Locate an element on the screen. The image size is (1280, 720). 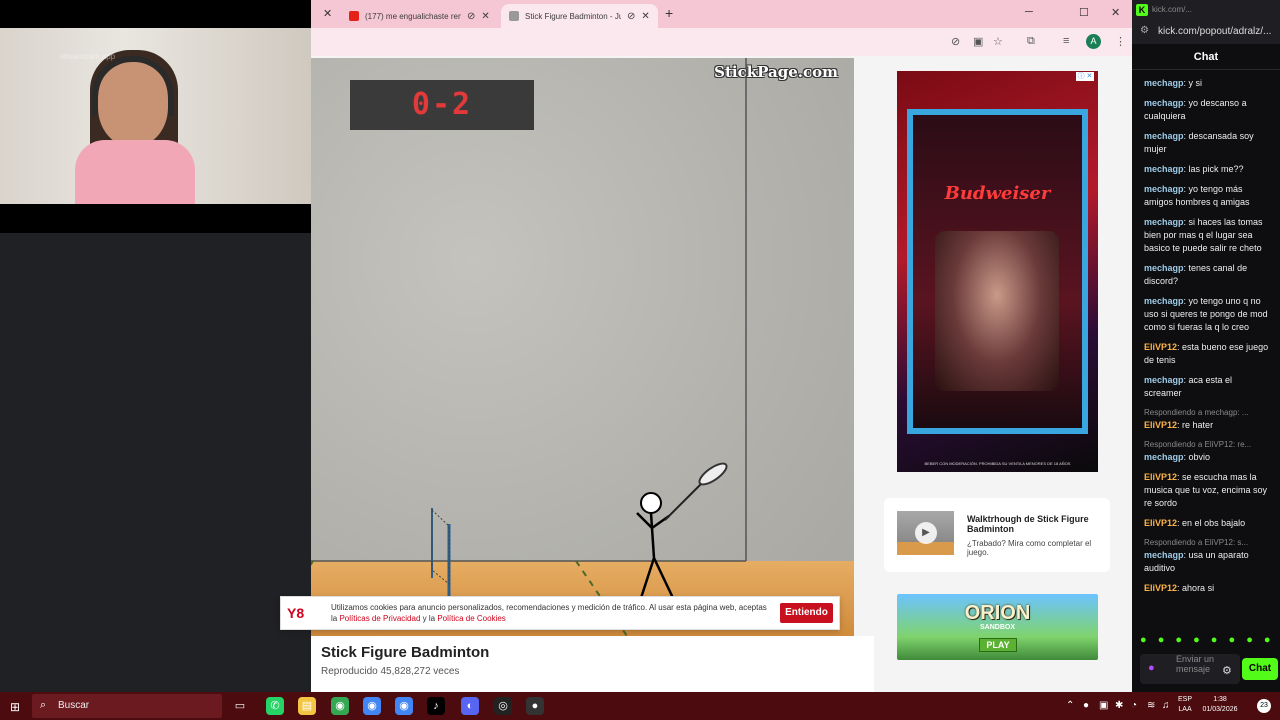
cookie-policy-link: Política de Cookies is located at coordinates (471, 618).